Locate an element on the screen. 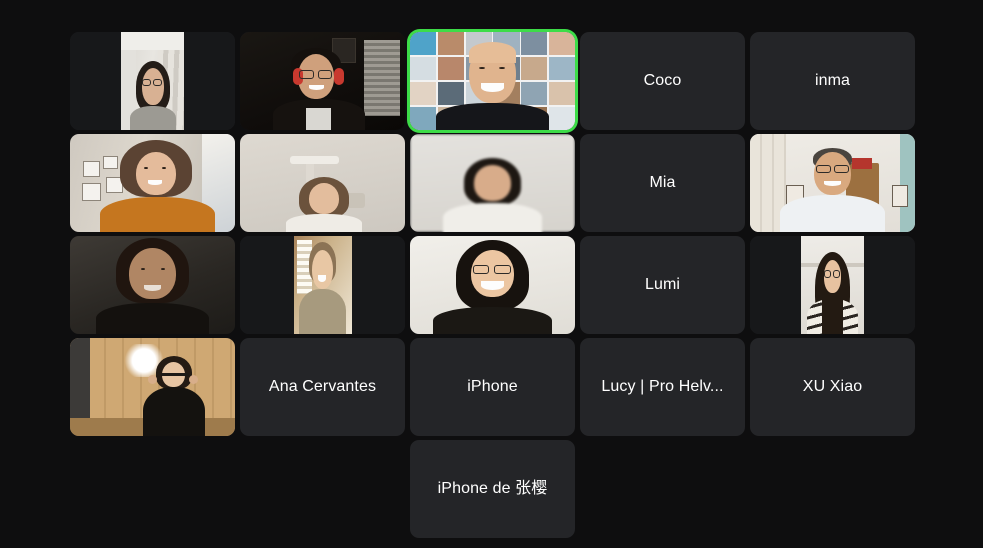 This screenshot has width=983, height=548. video-feed-p10 is located at coordinates (832, 183).